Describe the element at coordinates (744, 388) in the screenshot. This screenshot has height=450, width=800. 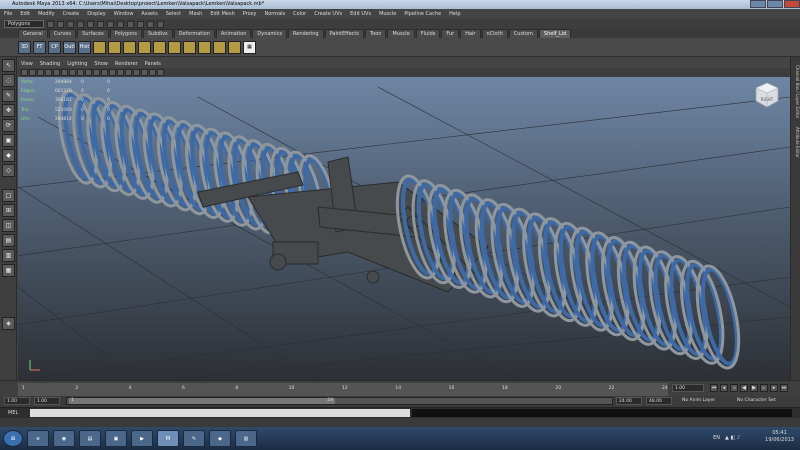
I see `play-back-icon: ◀` at that location.